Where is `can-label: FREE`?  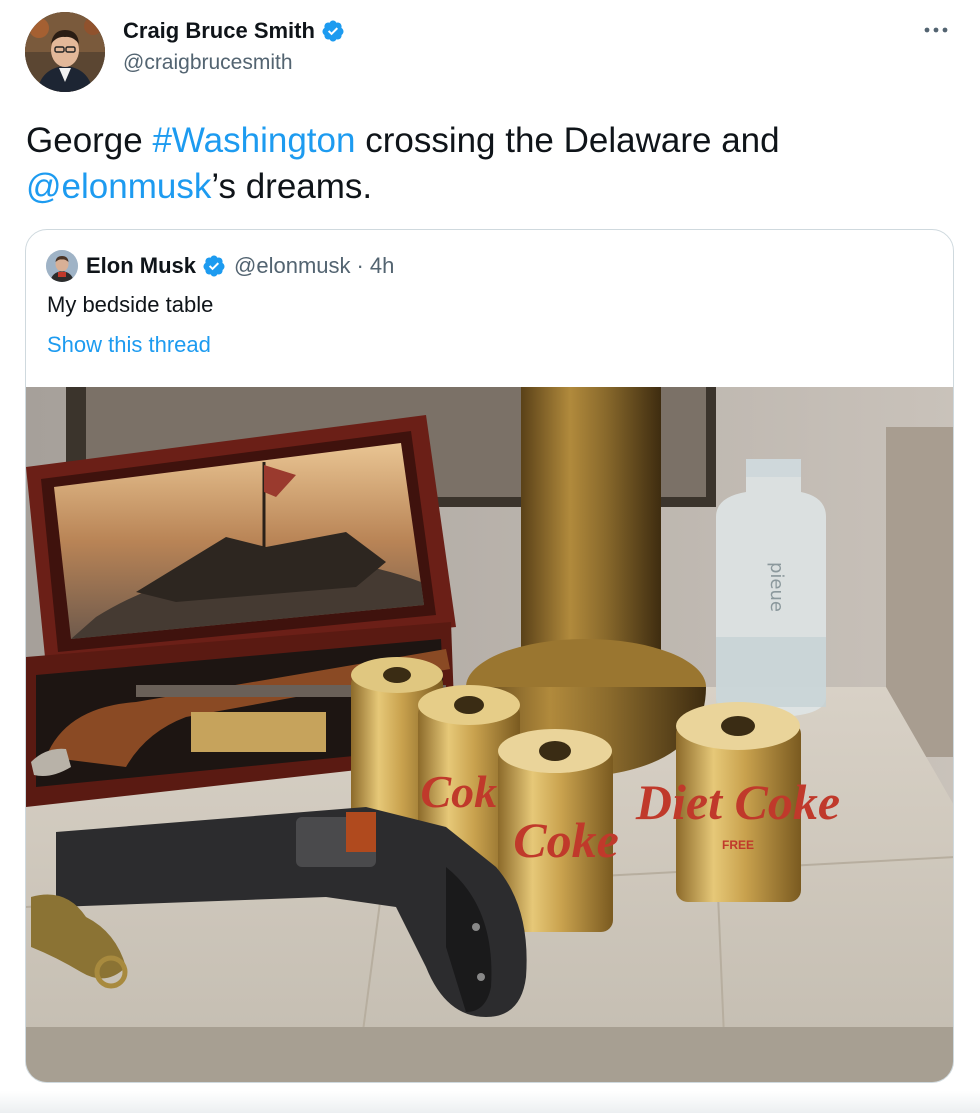 can-label: FREE is located at coordinates (738, 845).